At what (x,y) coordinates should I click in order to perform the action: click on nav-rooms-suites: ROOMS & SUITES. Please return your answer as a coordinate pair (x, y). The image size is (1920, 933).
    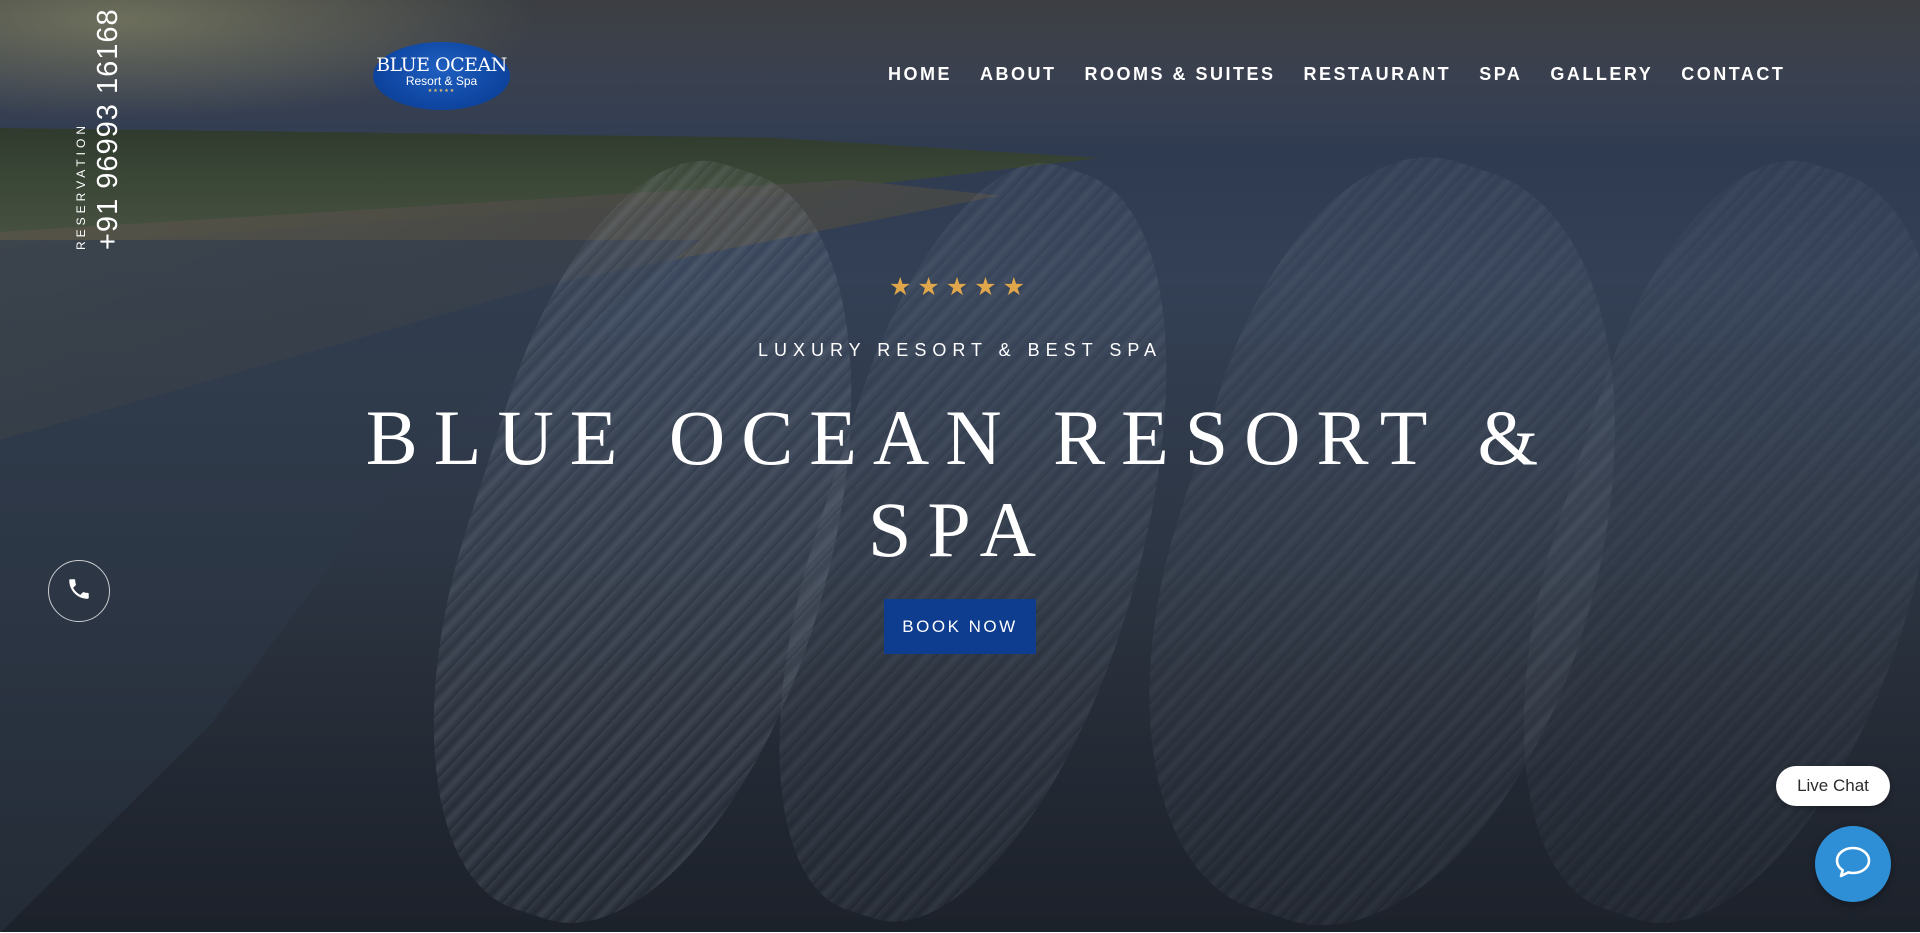
    Looking at the image, I should click on (1180, 74).